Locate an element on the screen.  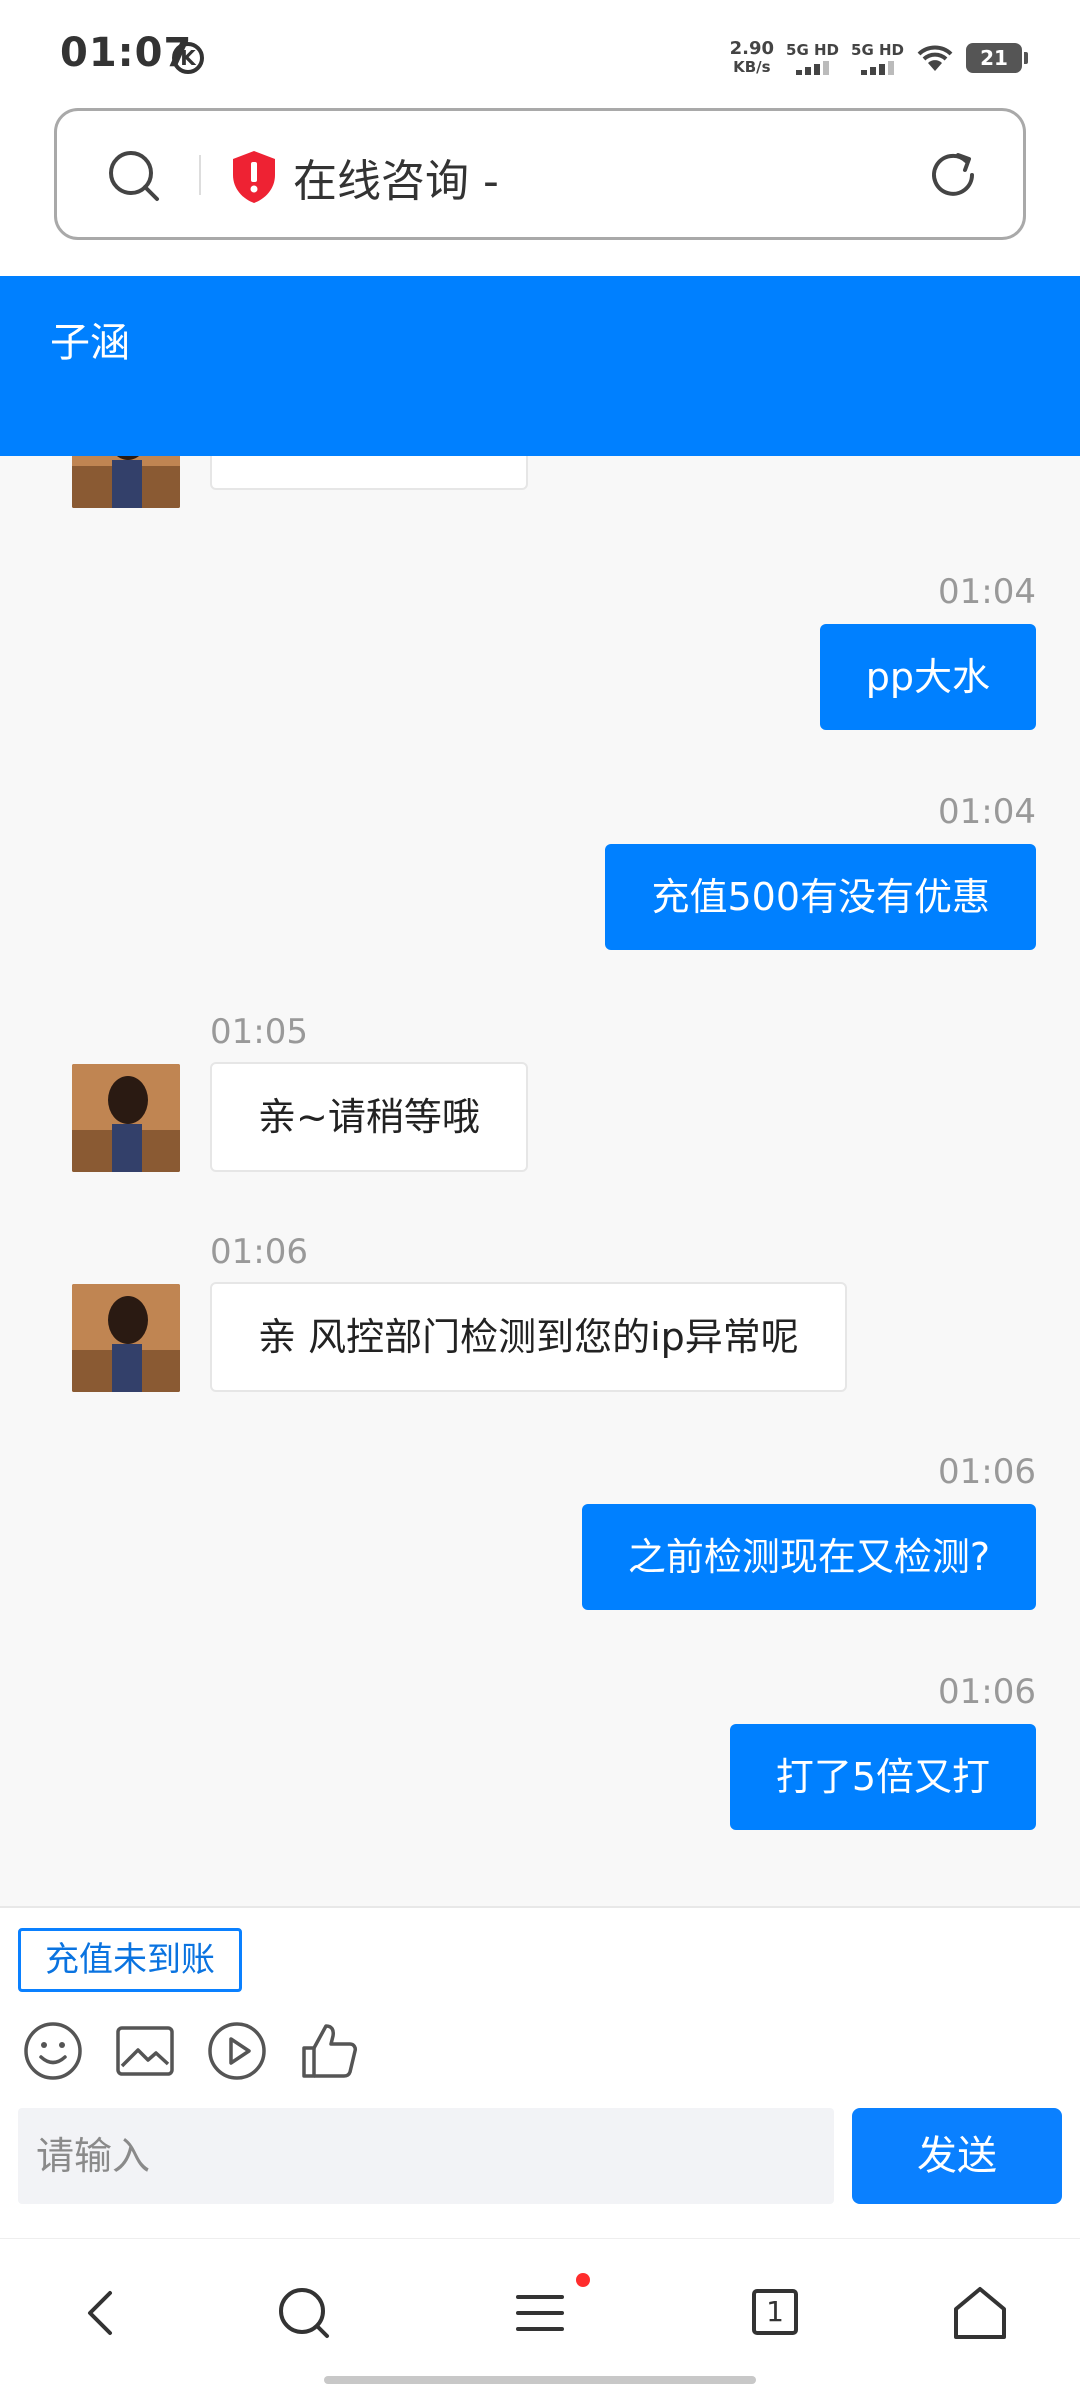
menu-icon is located at coordinates (540, 2313).